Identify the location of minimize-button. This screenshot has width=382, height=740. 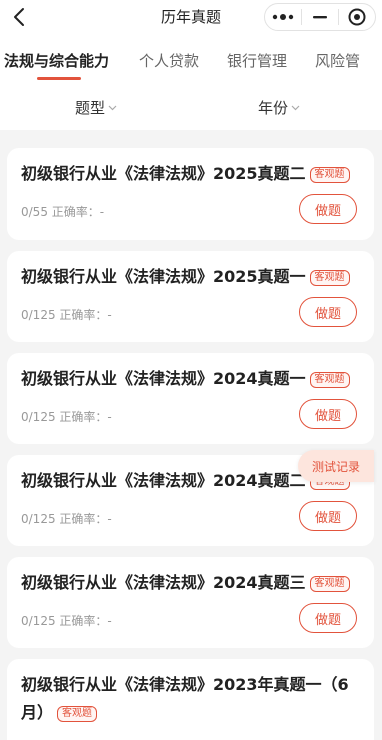
(320, 17).